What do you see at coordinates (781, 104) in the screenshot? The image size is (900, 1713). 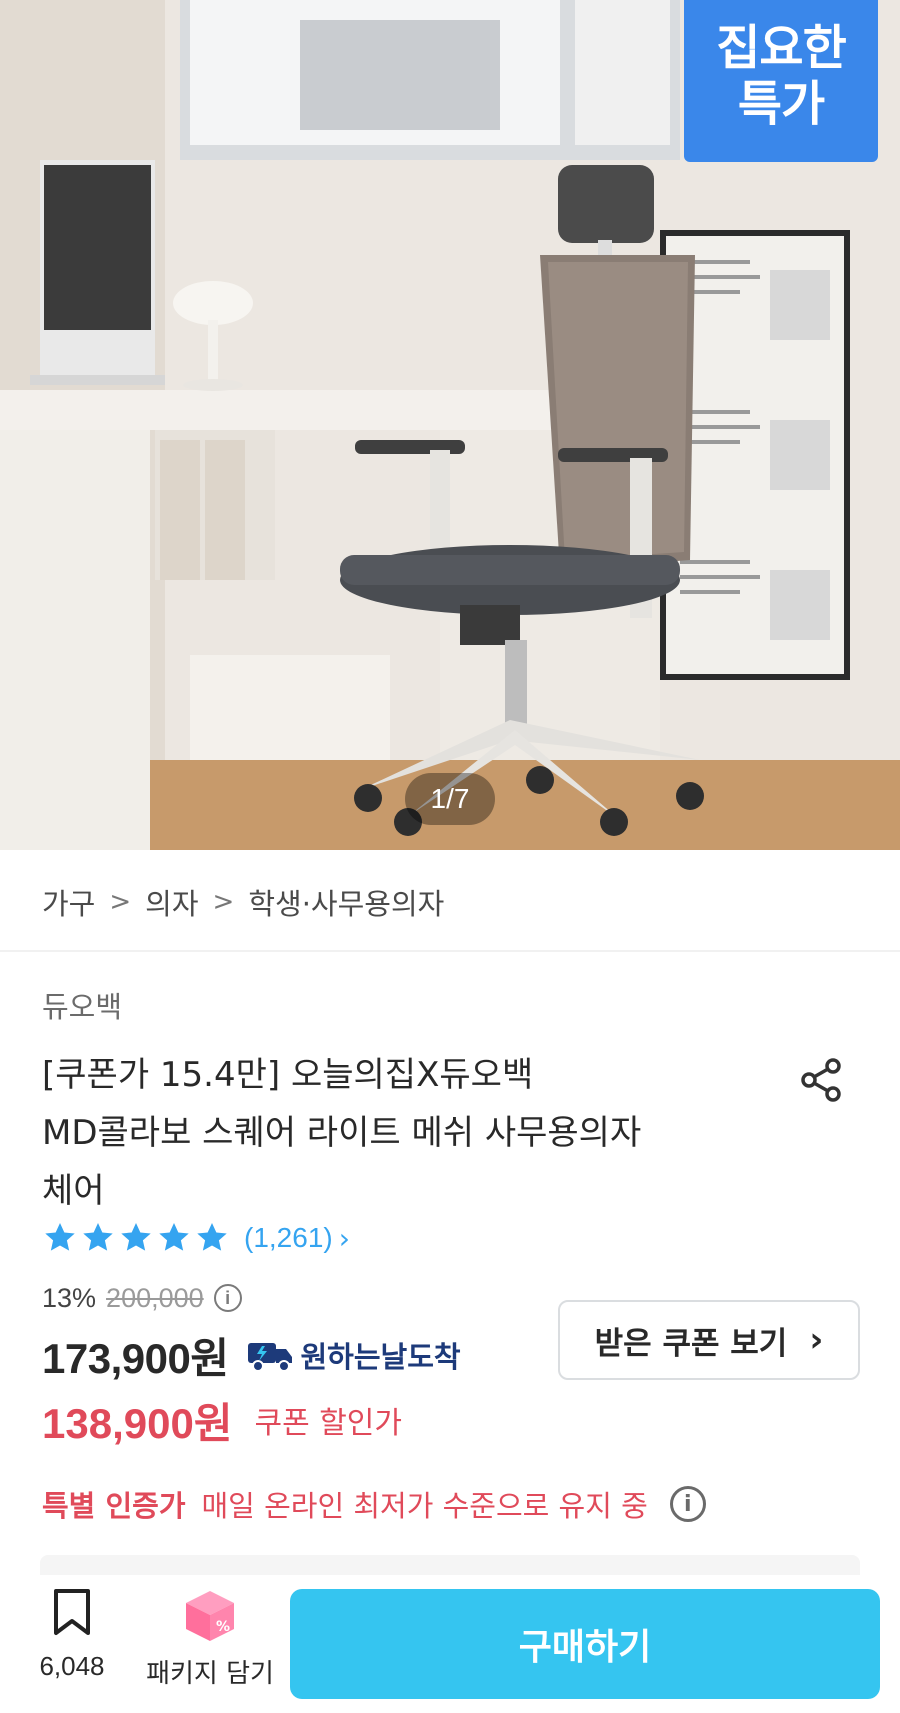 I see `promo-line-2: 특가` at bounding box center [781, 104].